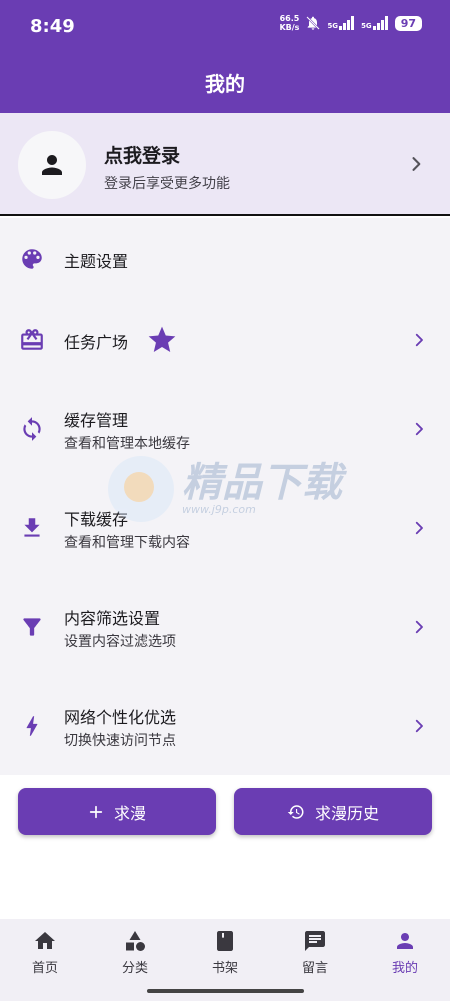 The image size is (450, 1001). I want to click on menu-title: 主题设置, so click(96, 261).